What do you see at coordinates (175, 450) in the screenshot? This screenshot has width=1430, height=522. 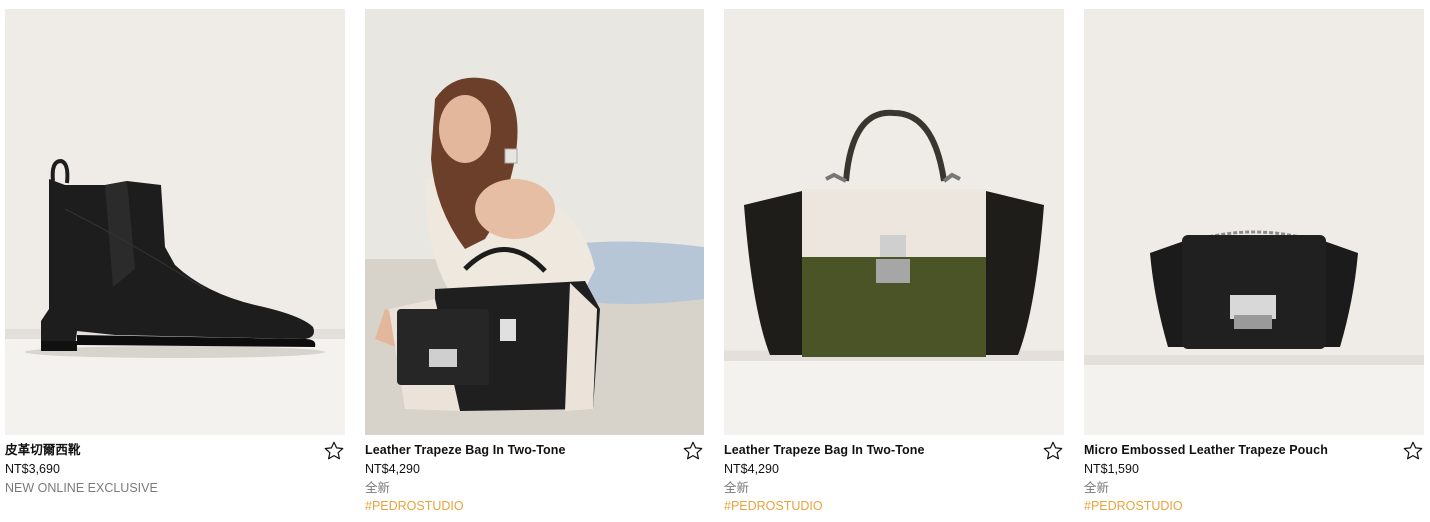 I see `product-name: 皮革切爾西靴` at bounding box center [175, 450].